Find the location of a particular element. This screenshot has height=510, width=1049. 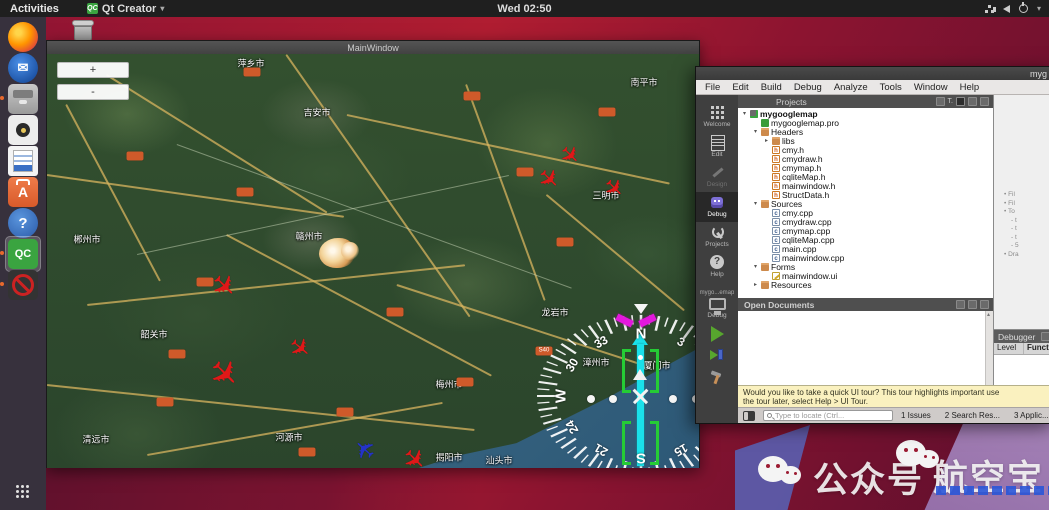

menu-file: File is located at coordinates (712, 87).